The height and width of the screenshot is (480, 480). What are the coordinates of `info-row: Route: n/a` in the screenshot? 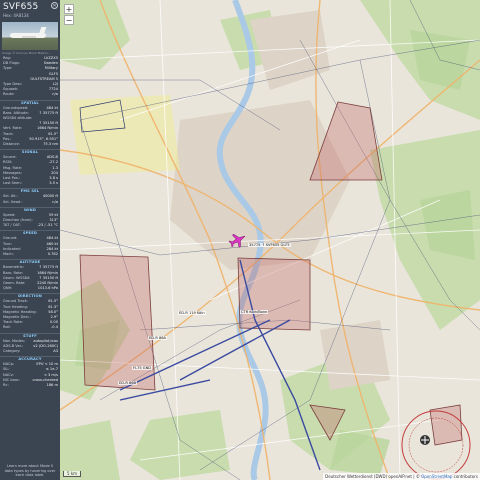 It's located at (30, 94).